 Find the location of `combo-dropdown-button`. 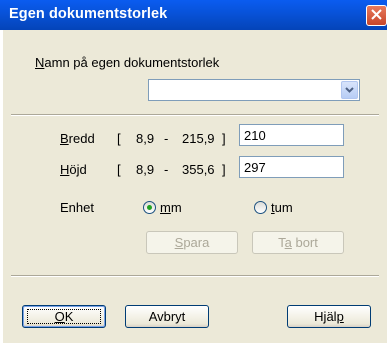

combo-dropdown-button is located at coordinates (349, 90).